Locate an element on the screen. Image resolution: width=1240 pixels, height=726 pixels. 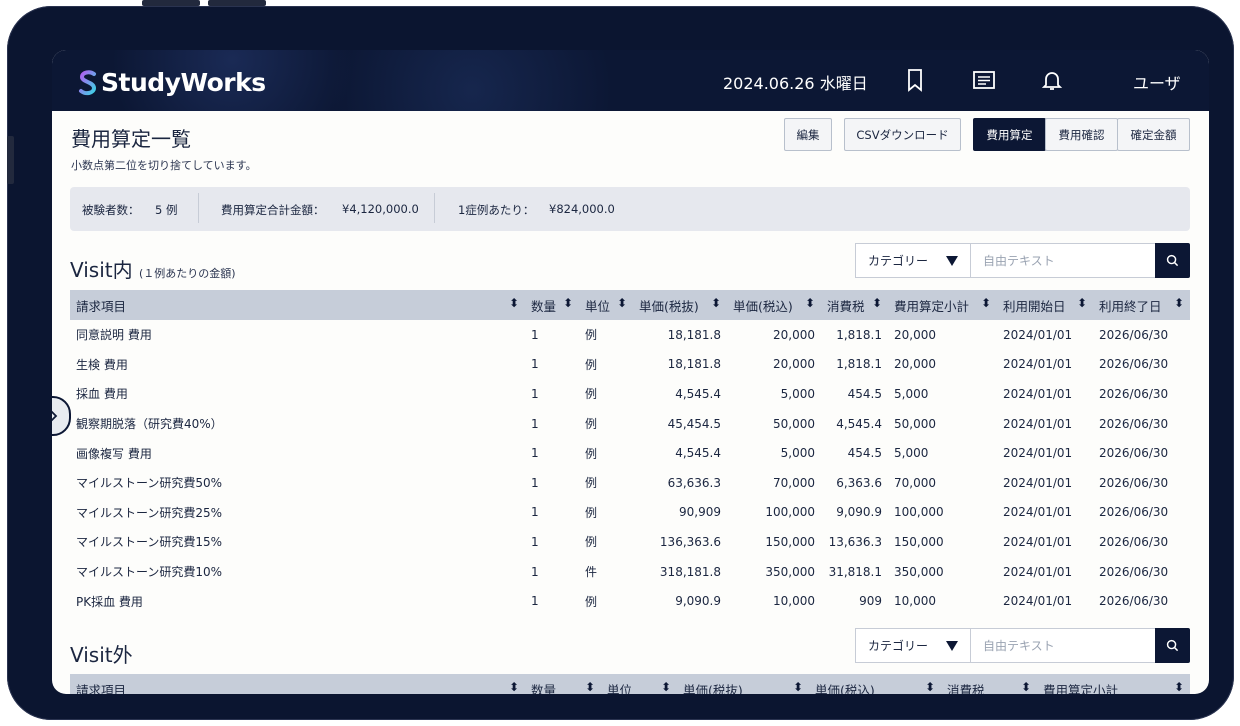
column-header-label: 単価(税抜) is located at coordinates (713, 688).